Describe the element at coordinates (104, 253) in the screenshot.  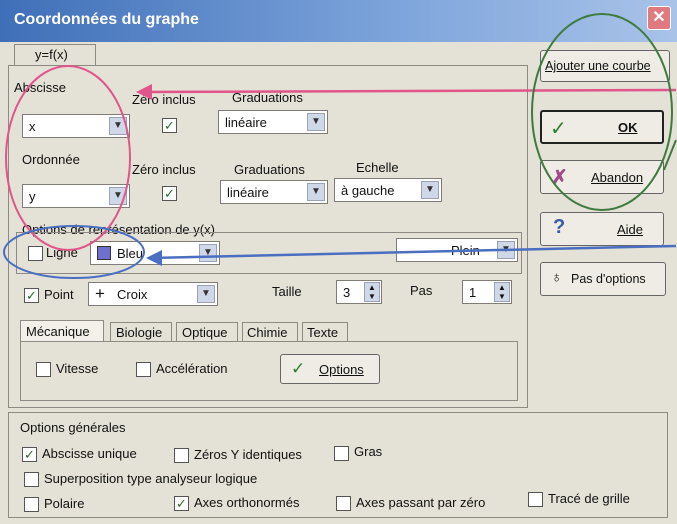
I see `color-swatch-icon` at that location.